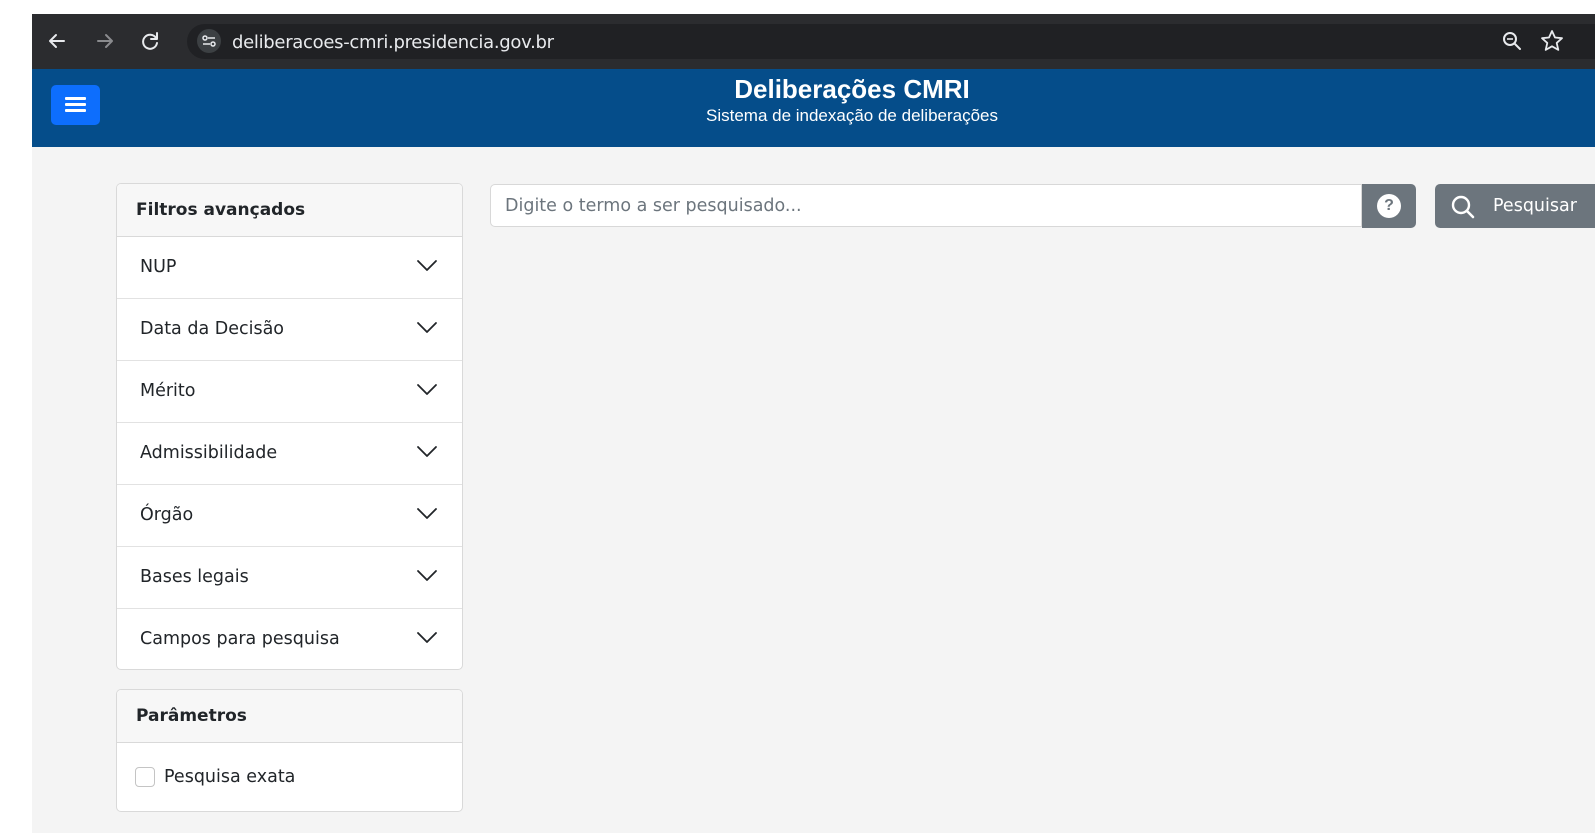  I want to click on filter-label: Campos para pesquisa, so click(240, 639).